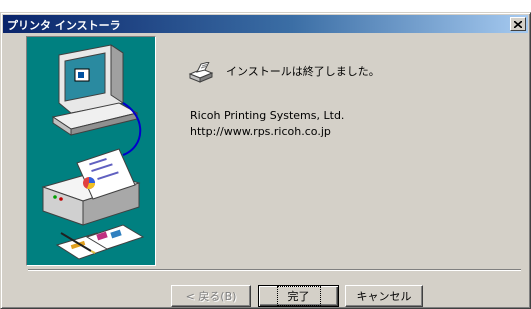 The width and height of the screenshot is (531, 309). I want to click on company-name: Ricoh Printing Systems, Ltd., so click(267, 115).